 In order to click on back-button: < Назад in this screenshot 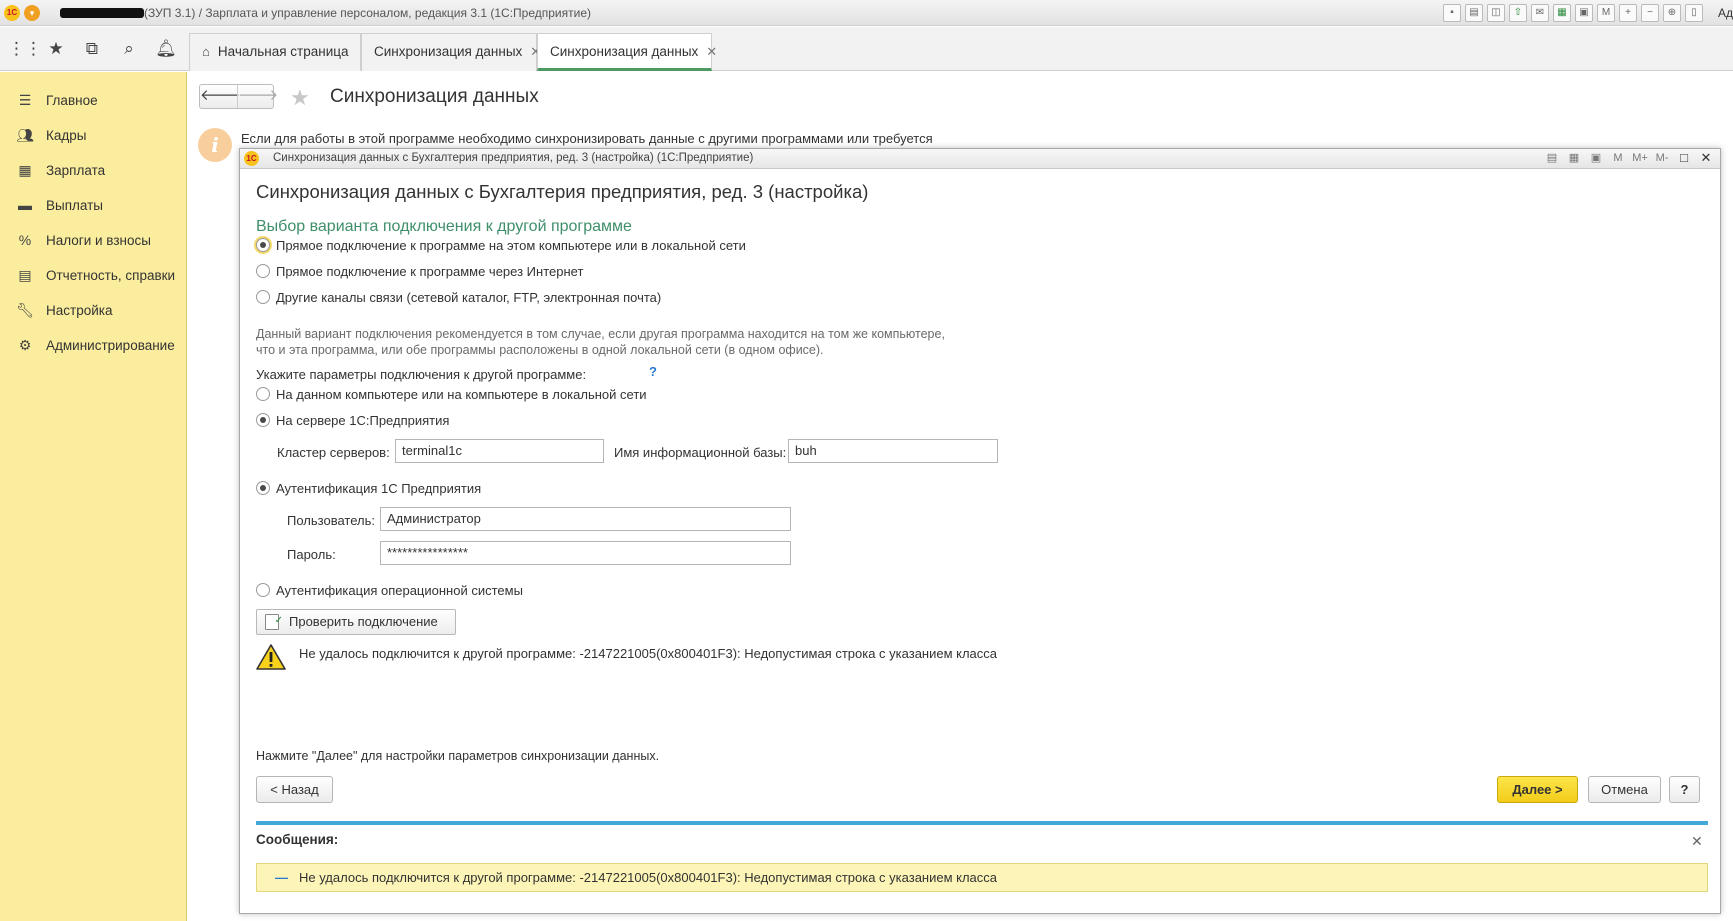, I will do `click(294, 789)`.